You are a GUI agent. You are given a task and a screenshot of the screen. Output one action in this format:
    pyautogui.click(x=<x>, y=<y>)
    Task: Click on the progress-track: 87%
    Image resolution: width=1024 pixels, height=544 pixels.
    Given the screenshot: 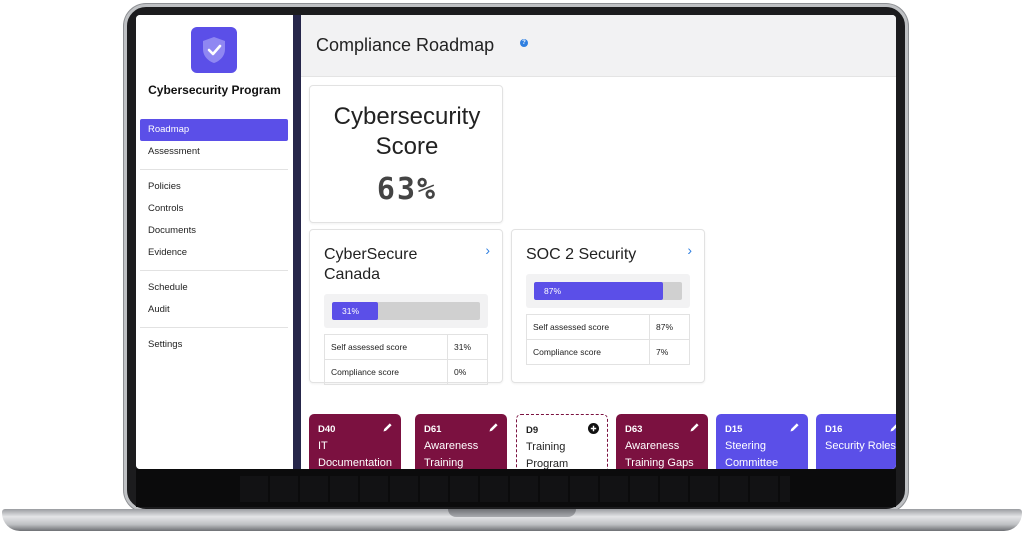 What is the action you would take?
    pyautogui.click(x=608, y=291)
    